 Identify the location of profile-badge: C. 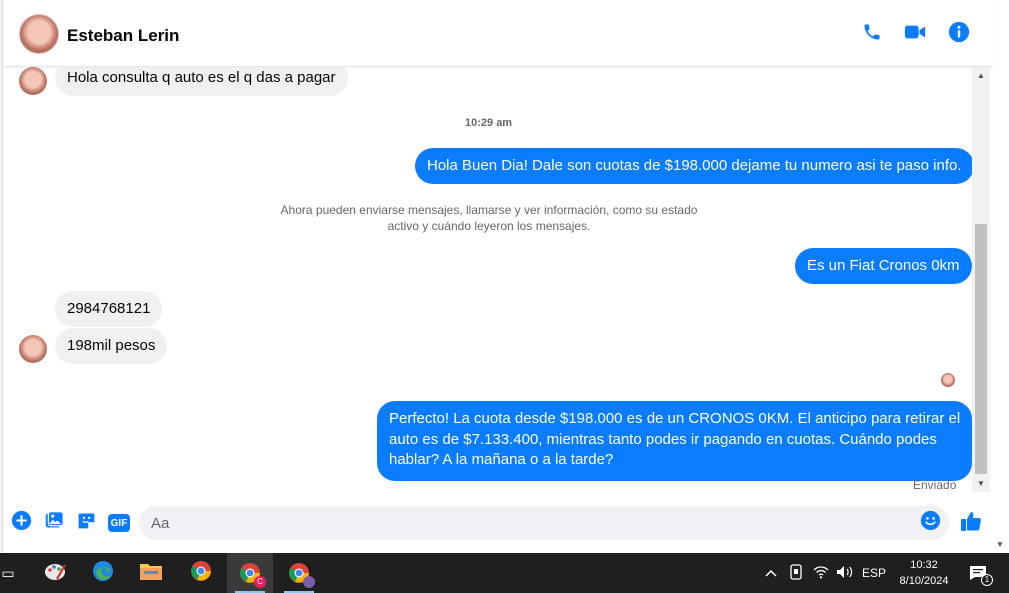
(260, 582).